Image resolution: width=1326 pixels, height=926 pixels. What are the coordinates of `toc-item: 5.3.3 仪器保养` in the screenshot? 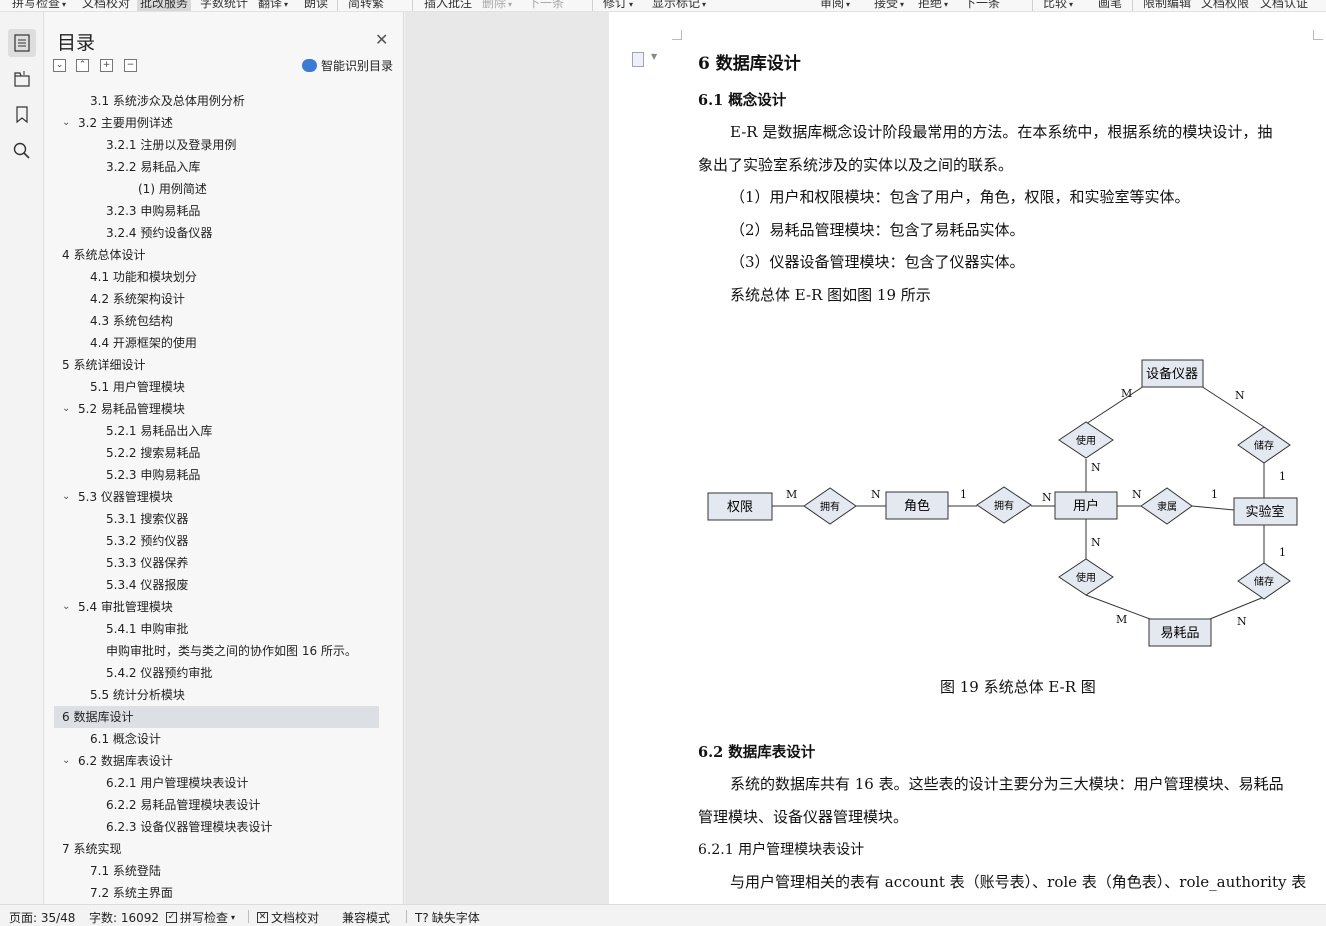 It's located at (216, 563).